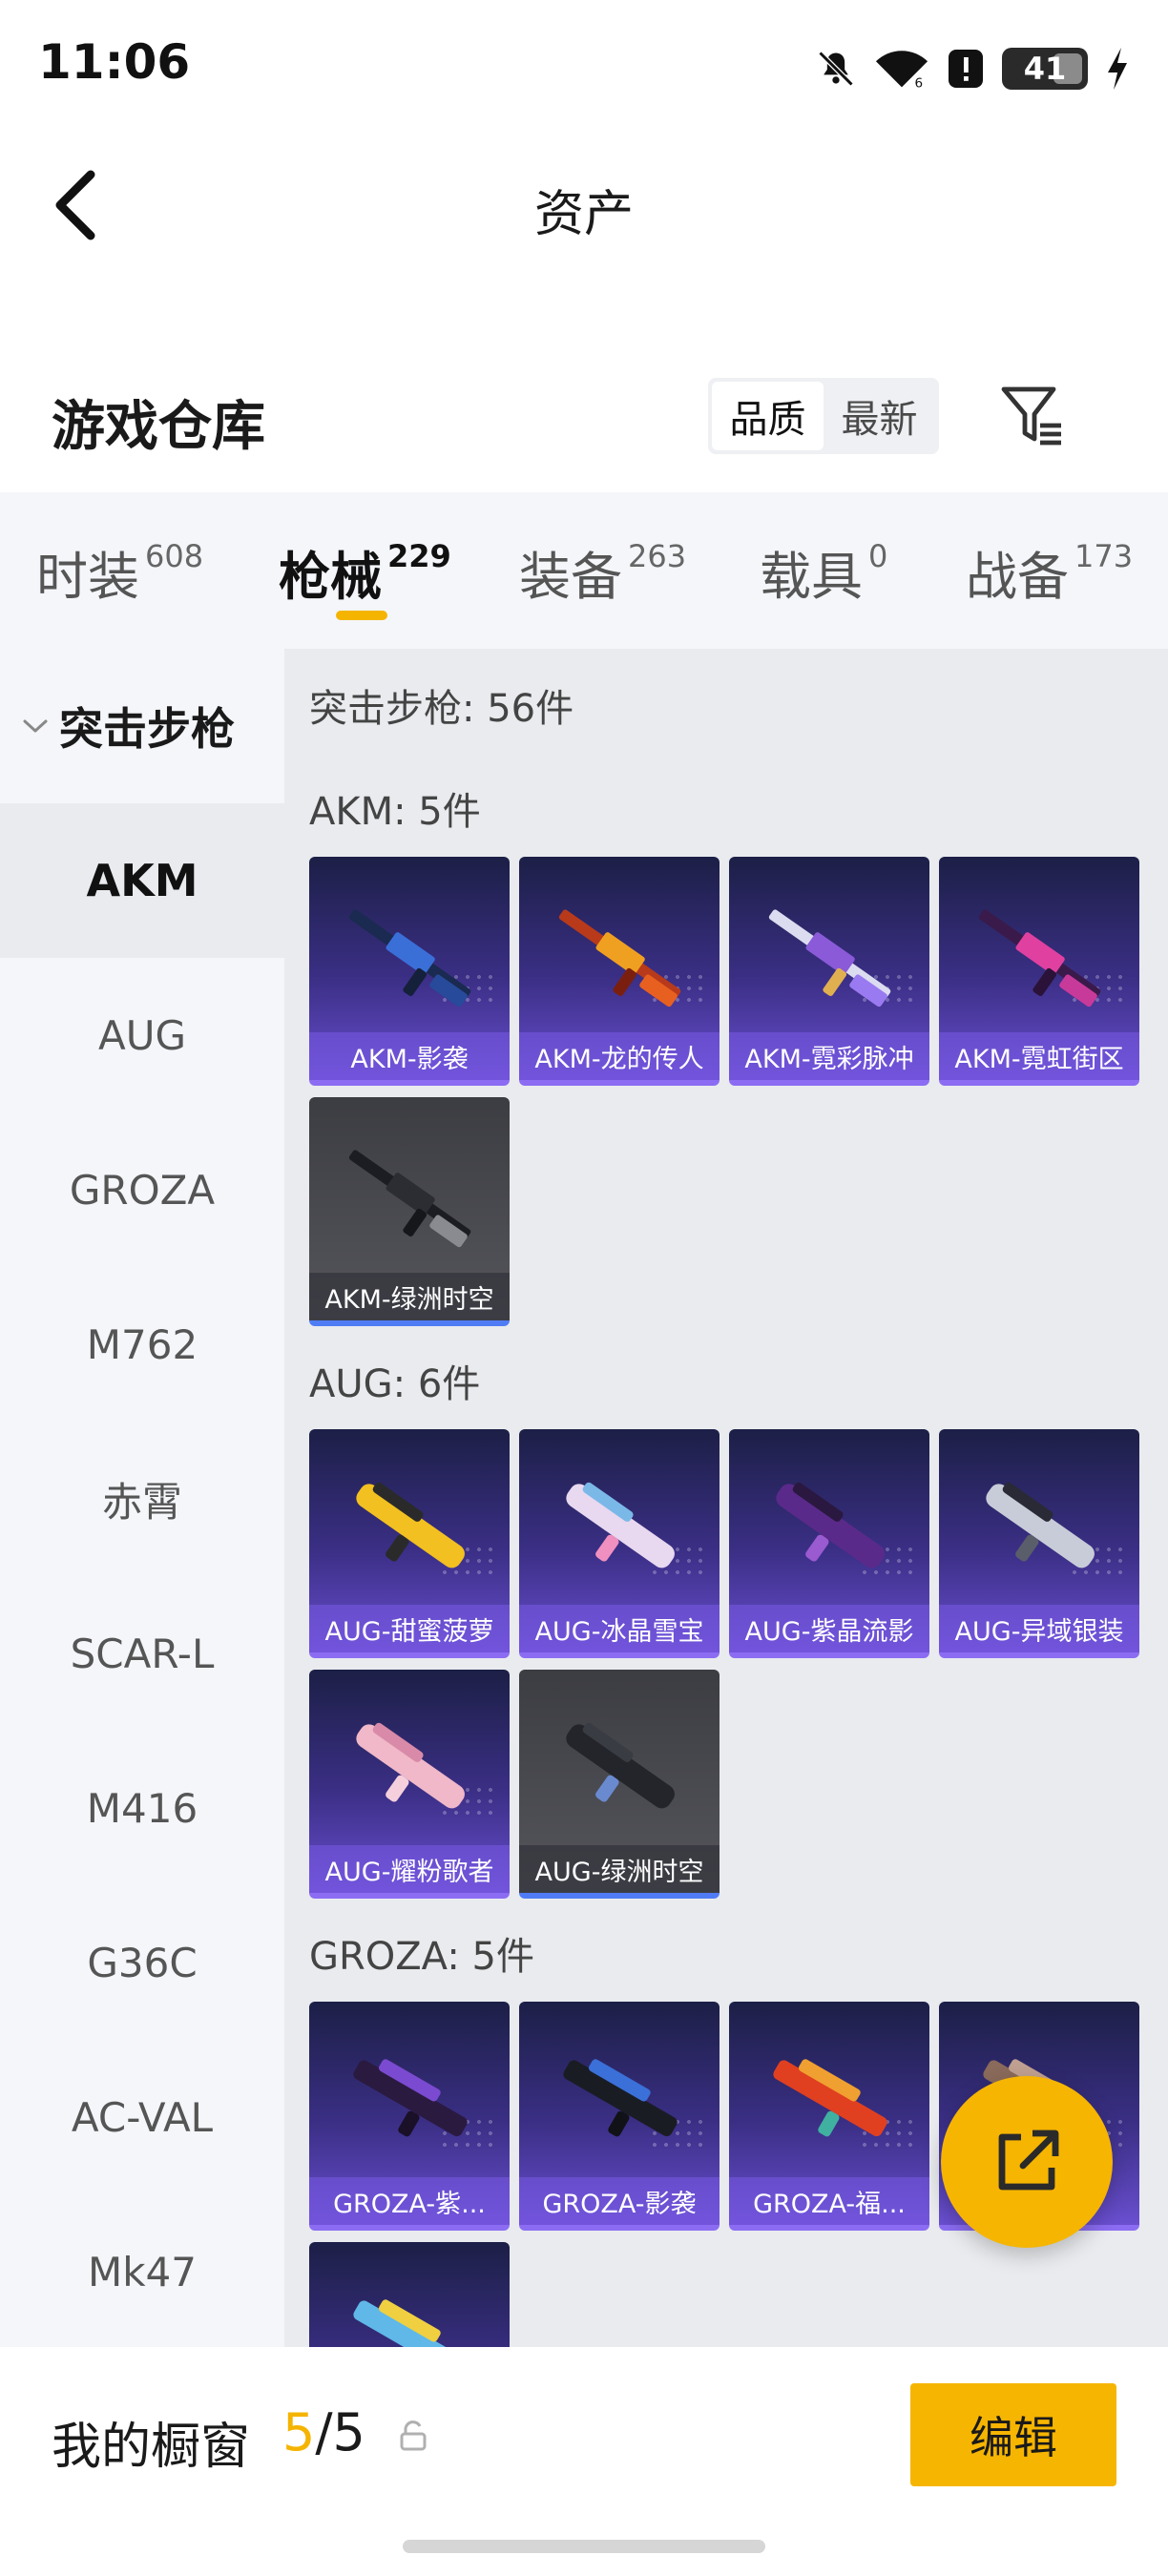  I want to click on weapon-card: AKM-绿洲时空, so click(409, 1211).